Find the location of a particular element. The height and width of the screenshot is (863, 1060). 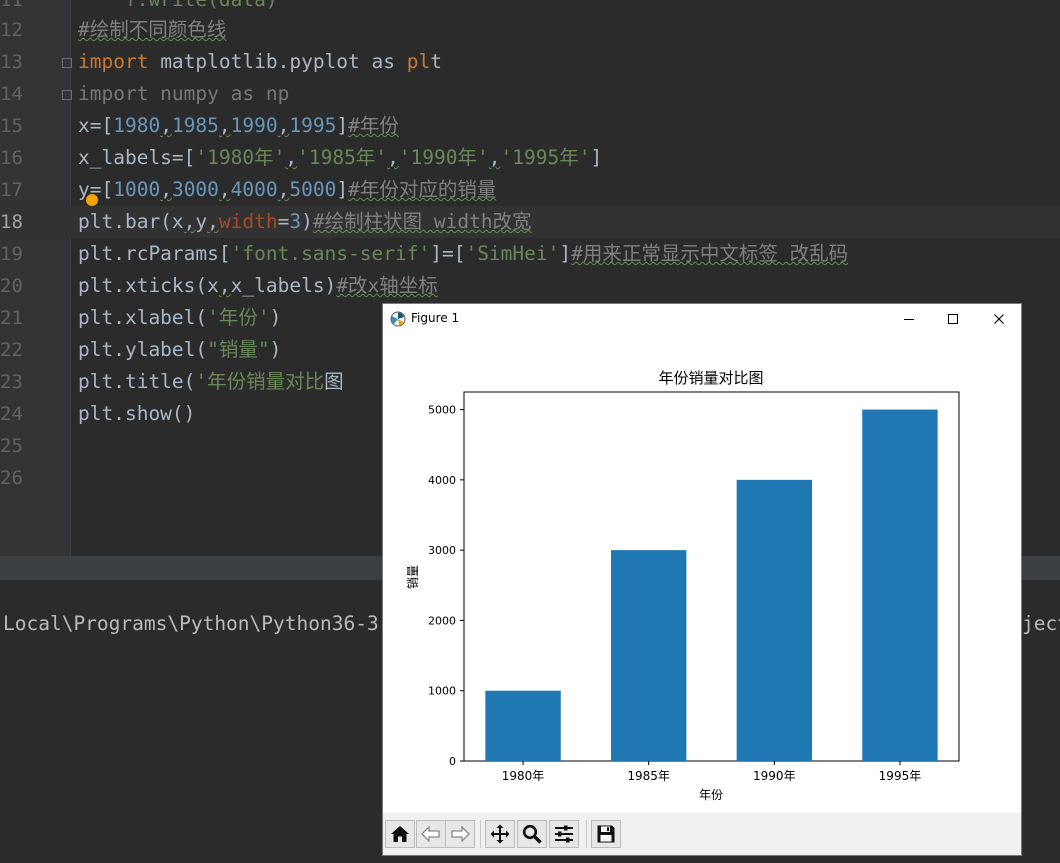

figure-toolbar is located at coordinates (702, 834).